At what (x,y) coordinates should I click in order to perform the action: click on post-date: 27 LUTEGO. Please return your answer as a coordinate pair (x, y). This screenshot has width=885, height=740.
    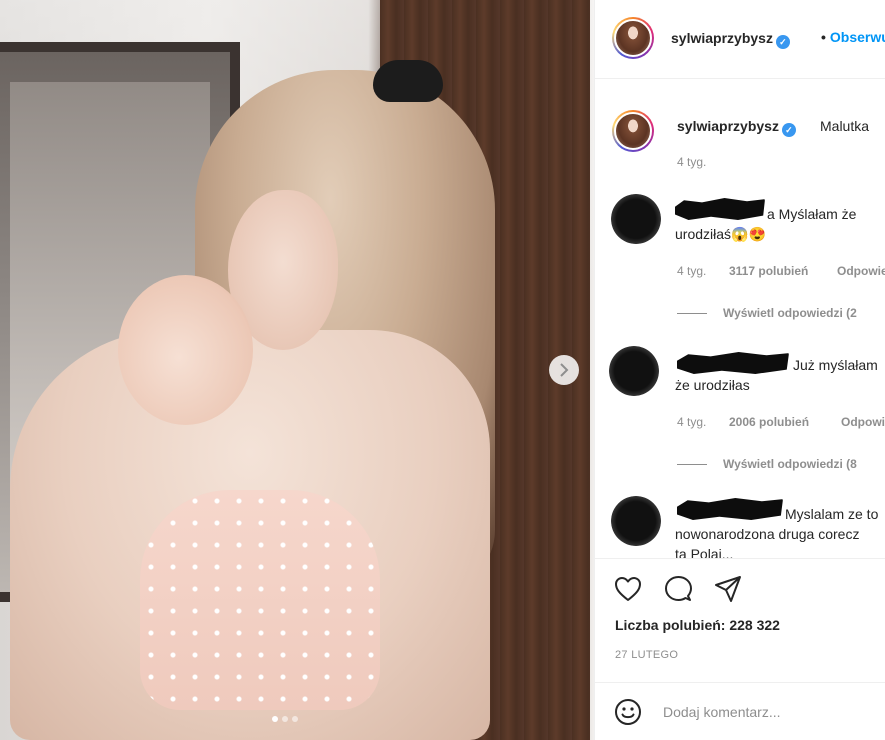
    Looking at the image, I should click on (646, 655).